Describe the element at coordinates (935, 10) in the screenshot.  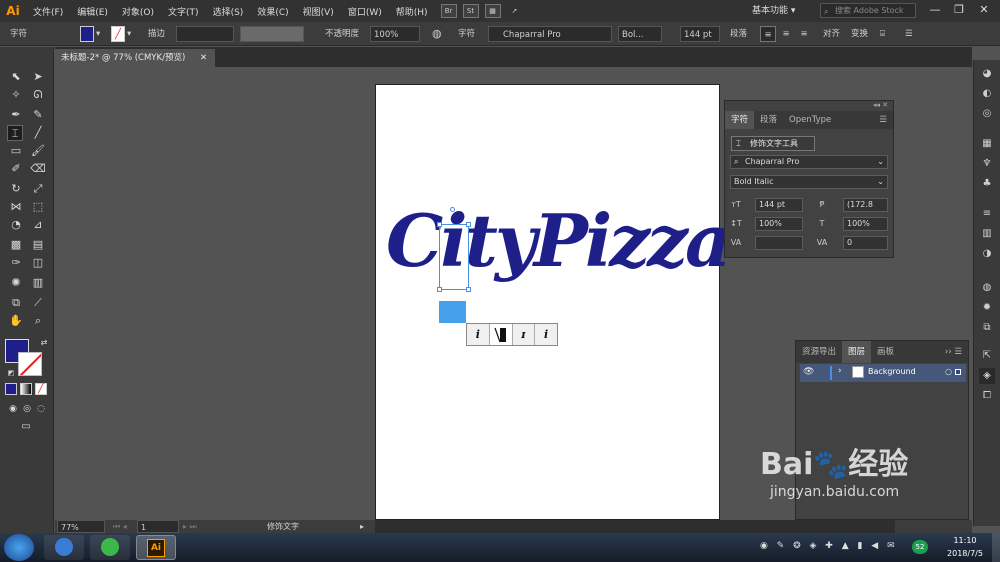
I see `minimize-button: —` at that location.